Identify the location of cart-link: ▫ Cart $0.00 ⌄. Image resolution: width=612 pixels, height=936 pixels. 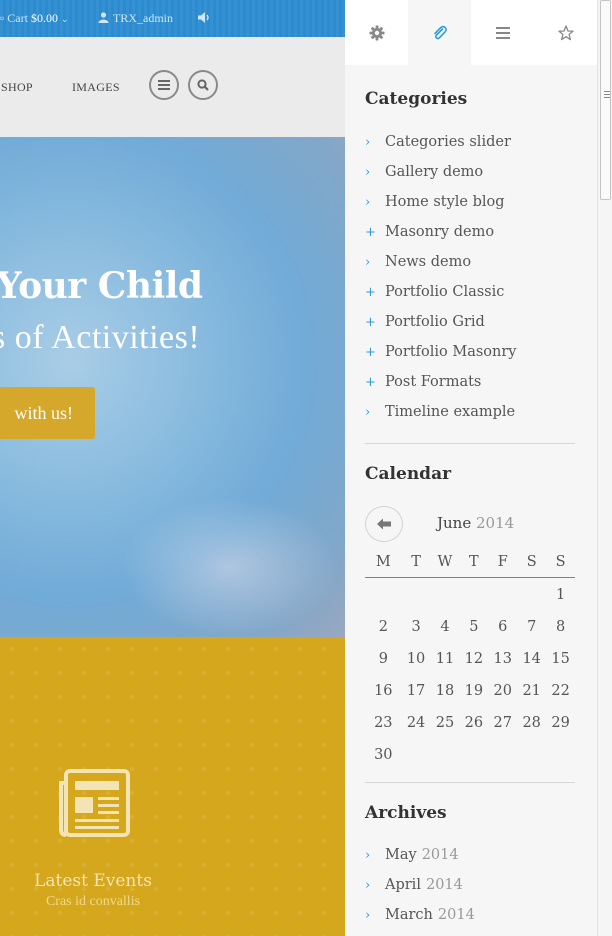
(34, 18).